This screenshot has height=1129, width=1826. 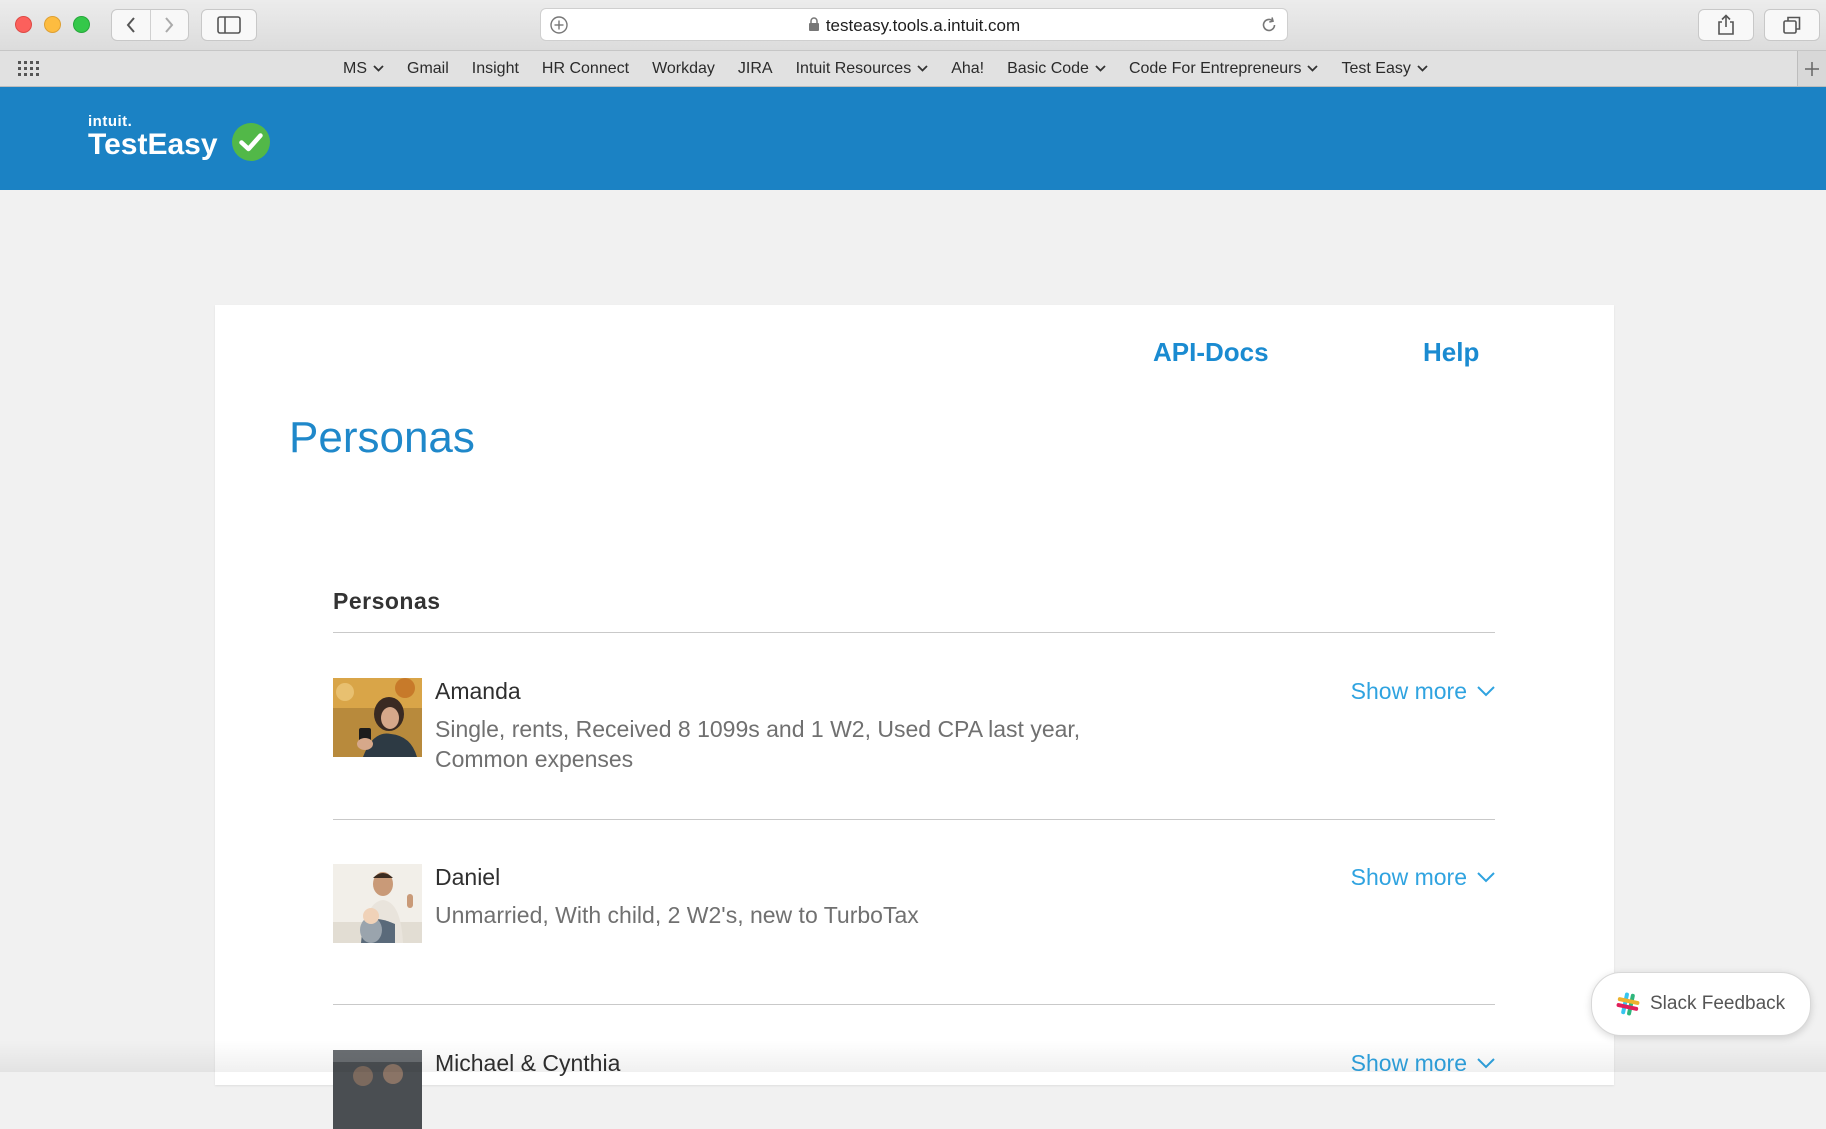 What do you see at coordinates (468, 877) in the screenshot?
I see `persona-name: Daniel` at bounding box center [468, 877].